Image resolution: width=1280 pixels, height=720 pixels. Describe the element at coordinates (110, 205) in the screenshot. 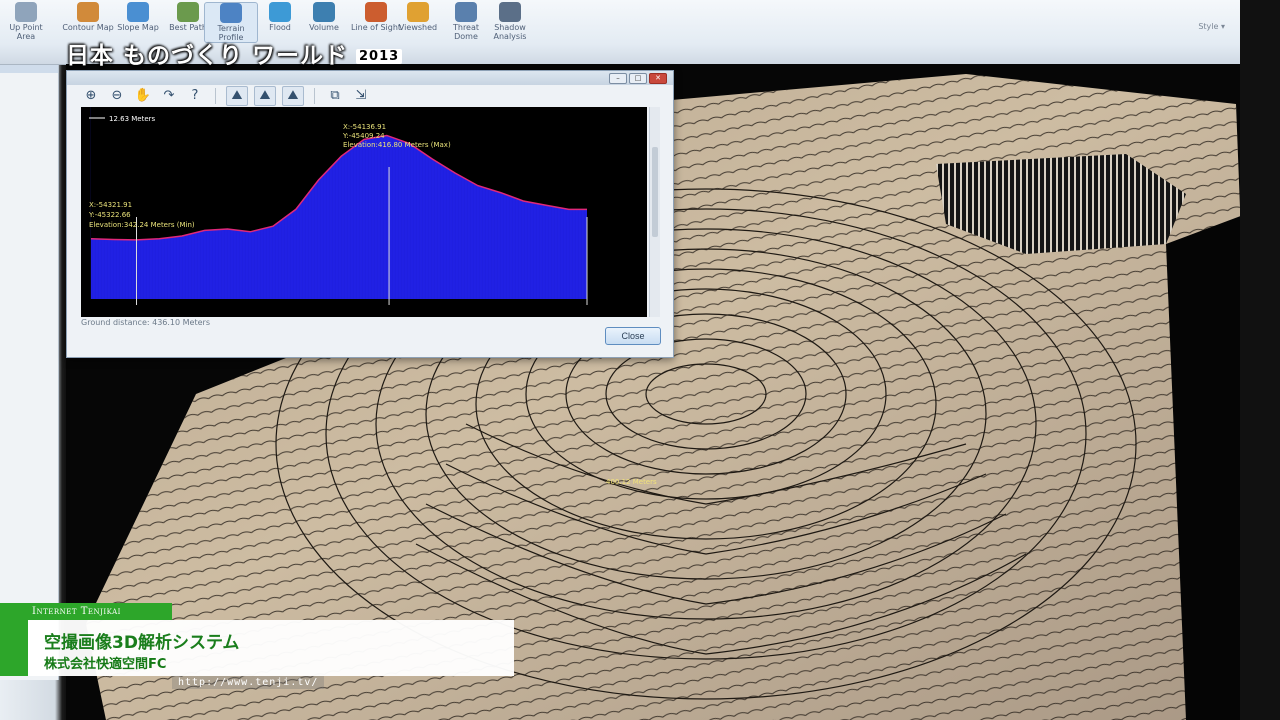

I see `min-point-x: X:-54321.91` at that location.